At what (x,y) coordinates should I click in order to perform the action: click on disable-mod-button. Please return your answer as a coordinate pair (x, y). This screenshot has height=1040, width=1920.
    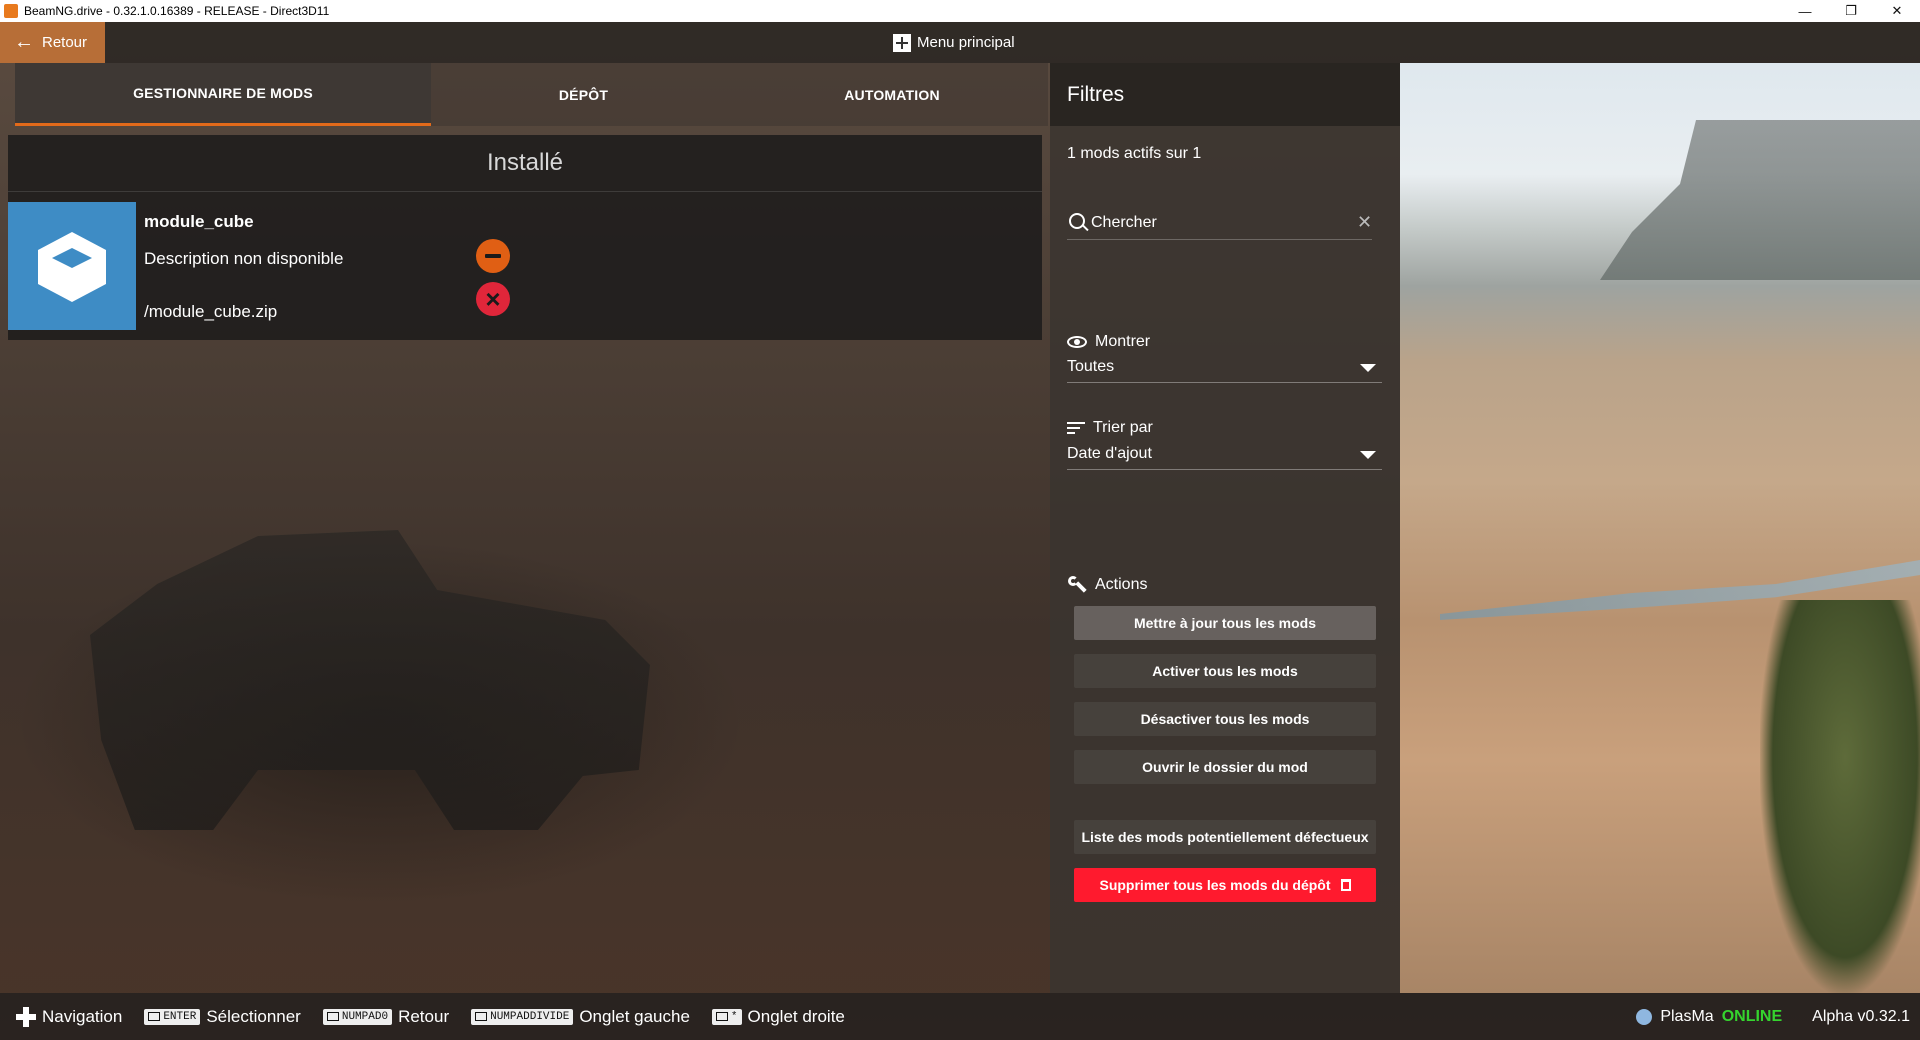
    Looking at the image, I should click on (493, 256).